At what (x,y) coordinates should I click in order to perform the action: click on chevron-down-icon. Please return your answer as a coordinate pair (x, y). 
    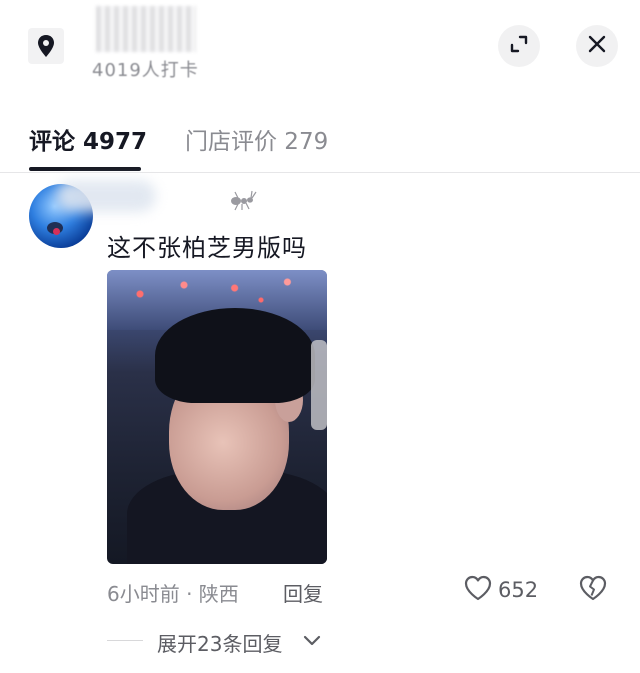
    Looking at the image, I should click on (312, 642).